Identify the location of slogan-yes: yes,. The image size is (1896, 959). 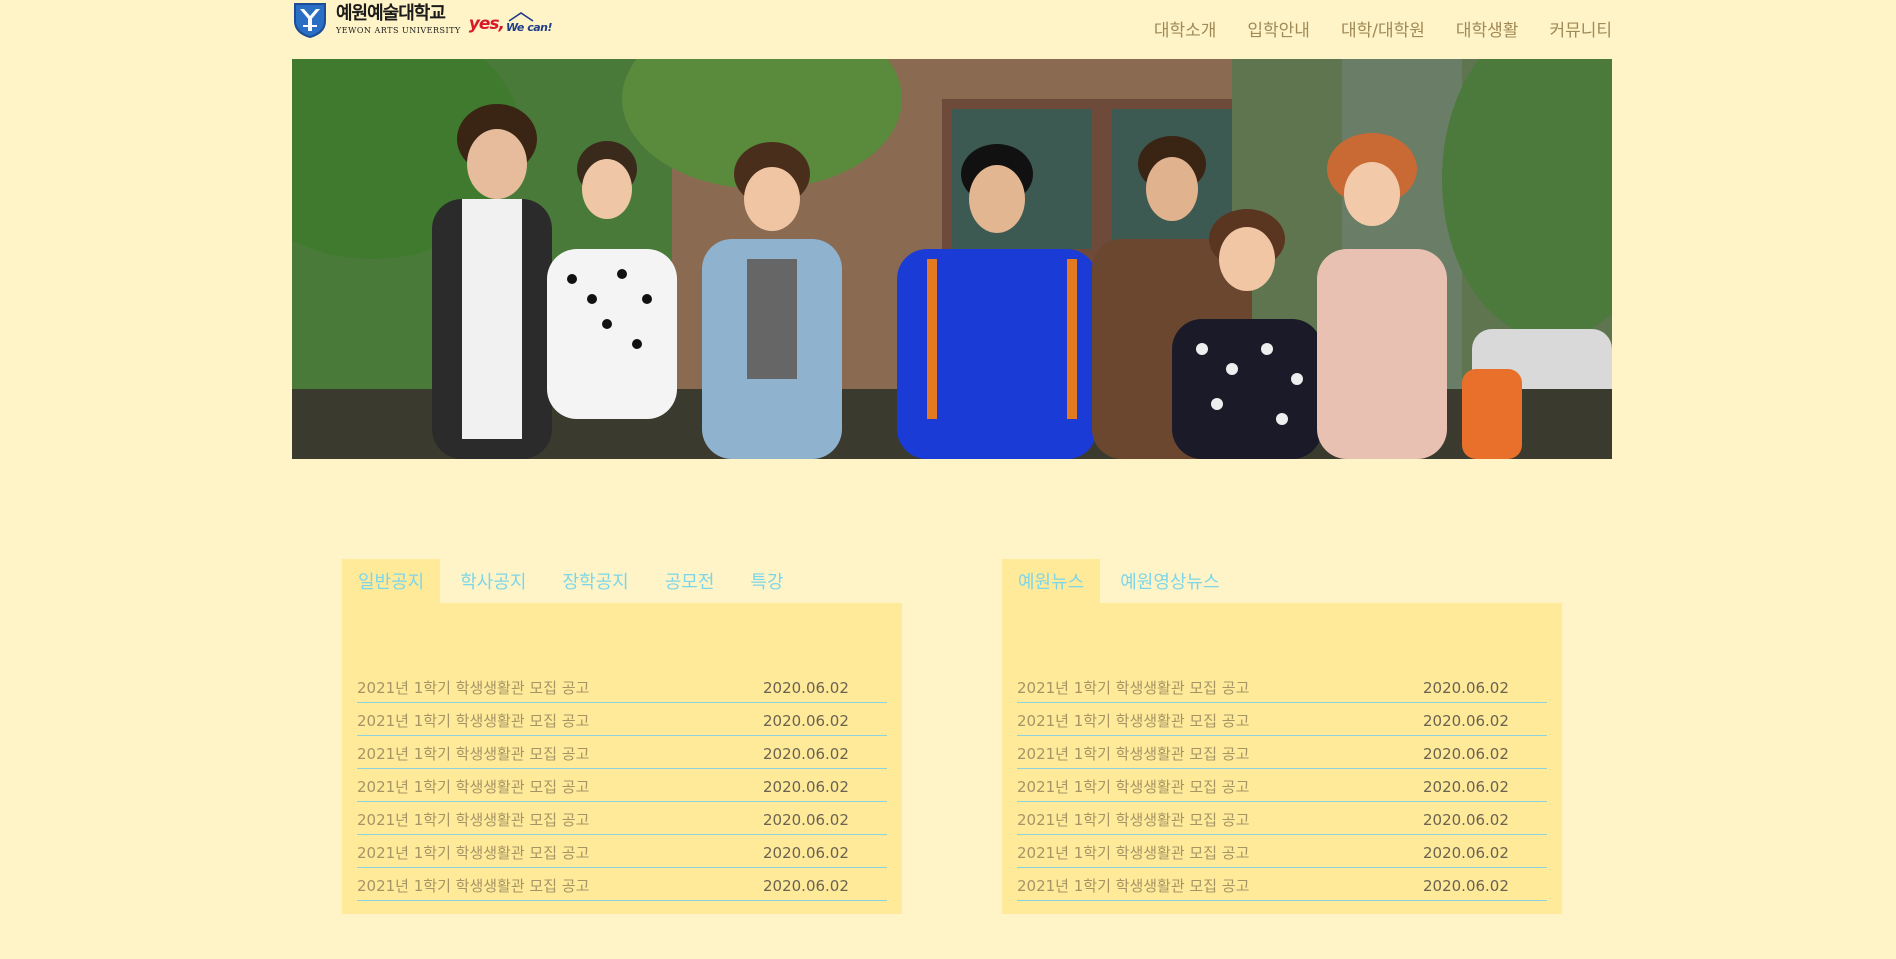
(486, 24).